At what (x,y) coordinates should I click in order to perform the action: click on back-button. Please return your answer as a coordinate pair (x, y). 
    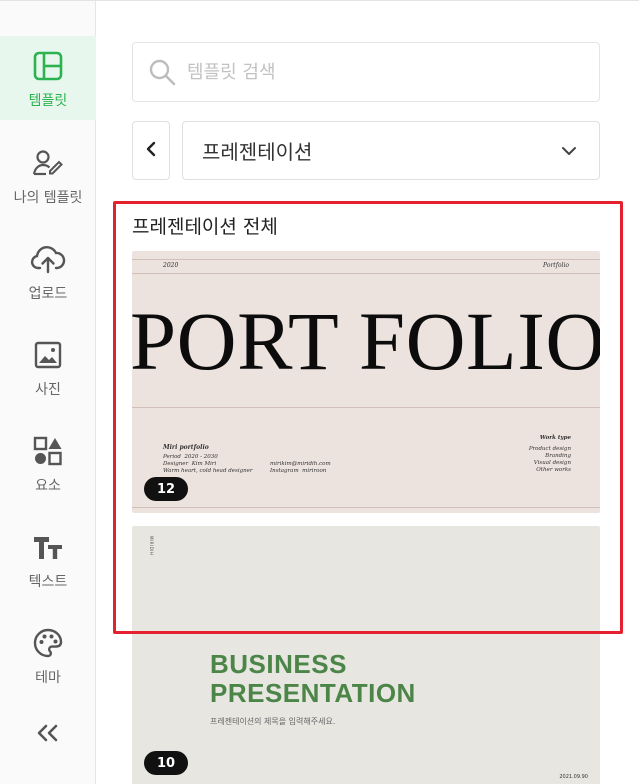
    Looking at the image, I should click on (151, 150).